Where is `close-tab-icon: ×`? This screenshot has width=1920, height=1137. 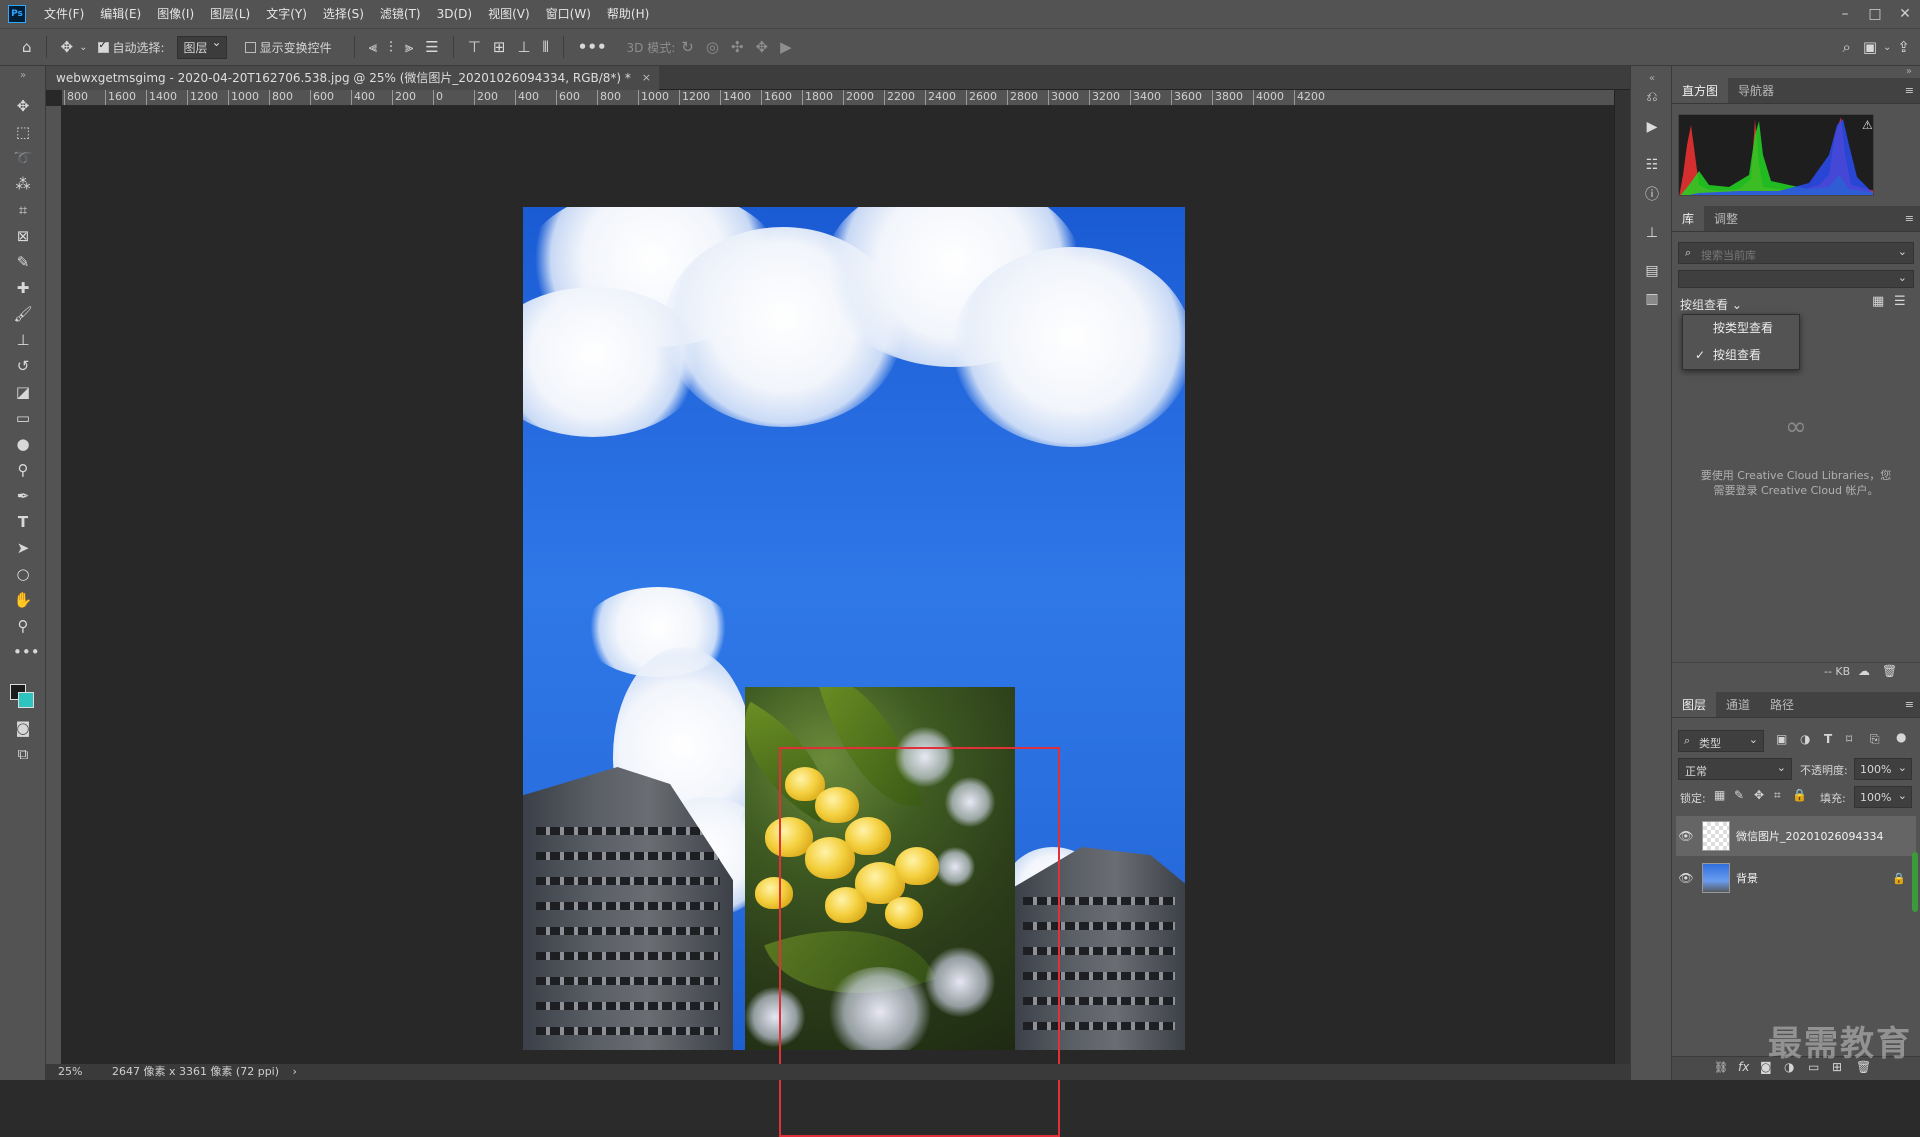
close-tab-icon: × is located at coordinates (646, 78).